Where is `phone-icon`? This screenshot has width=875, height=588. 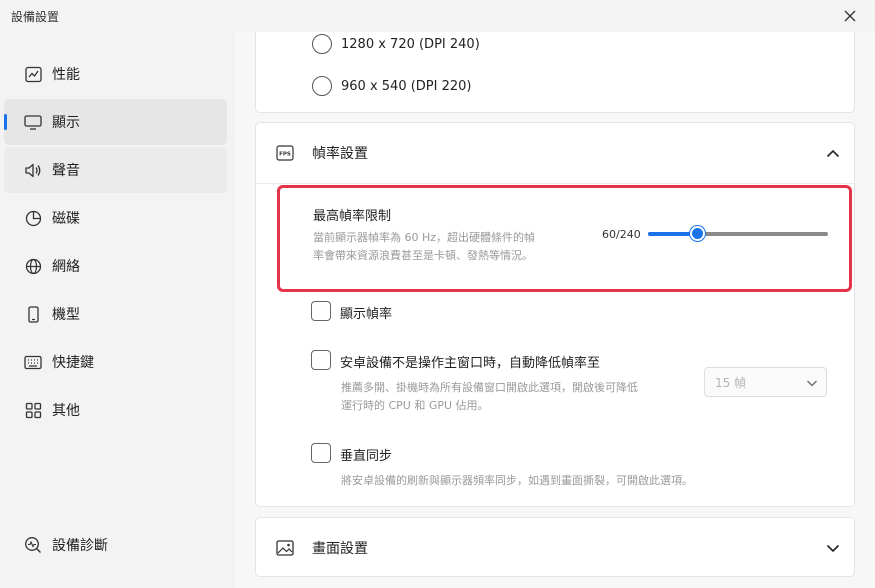
phone-icon is located at coordinates (33, 314).